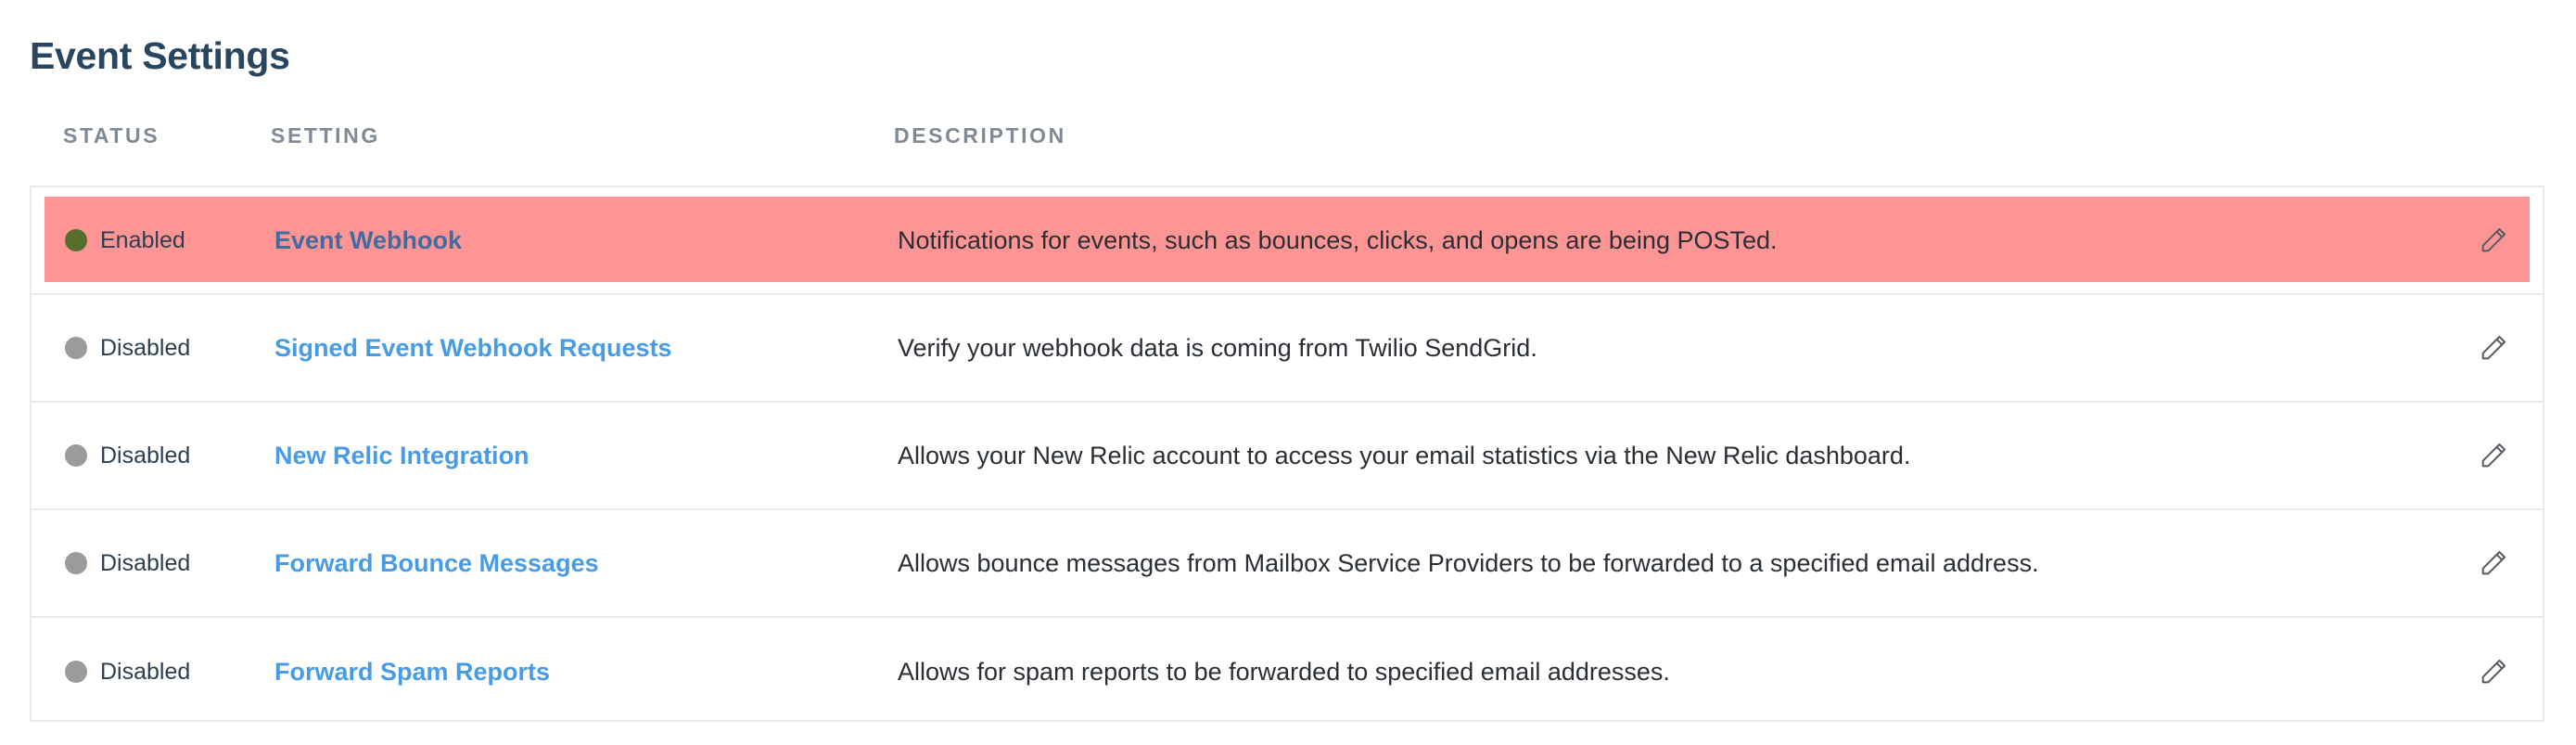 Image resolution: width=2576 pixels, height=745 pixels. Describe the element at coordinates (112, 135) in the screenshot. I see `column-header-status: STATUS` at that location.